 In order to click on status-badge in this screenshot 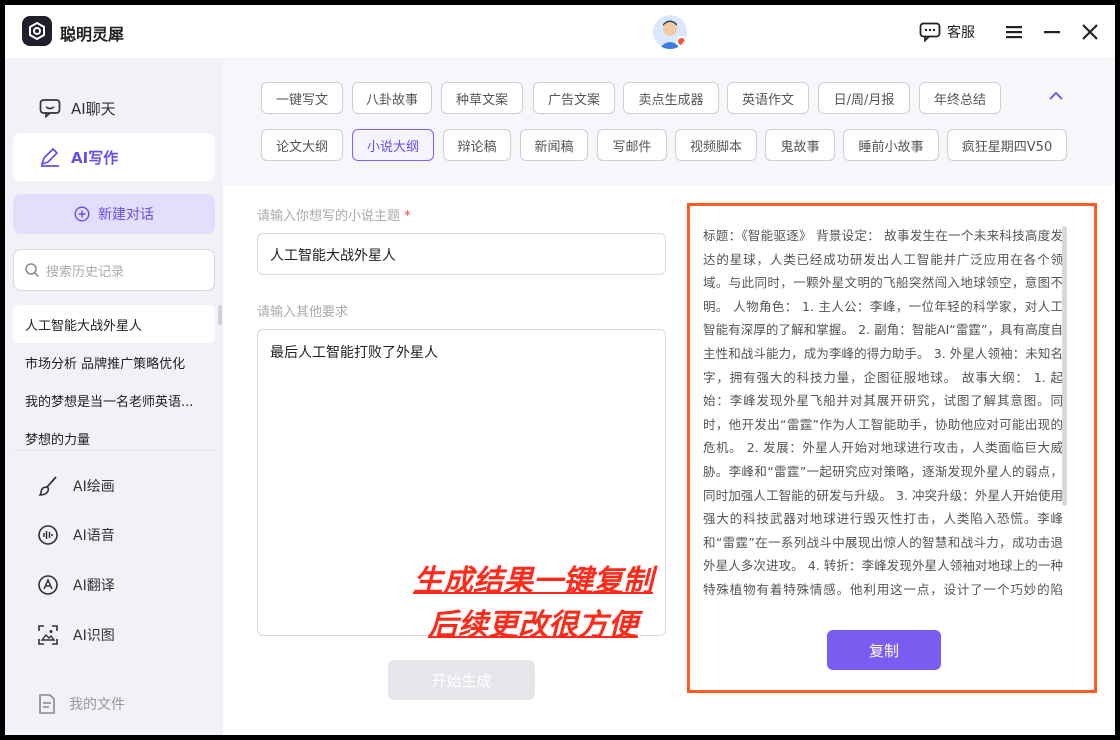, I will do `click(681, 41)`.